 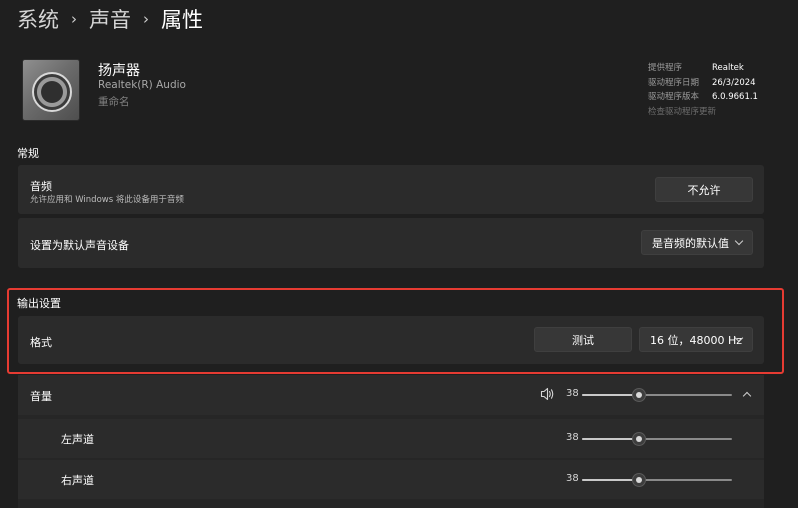 I want to click on right-channel-label: 右声道, so click(x=77, y=480).